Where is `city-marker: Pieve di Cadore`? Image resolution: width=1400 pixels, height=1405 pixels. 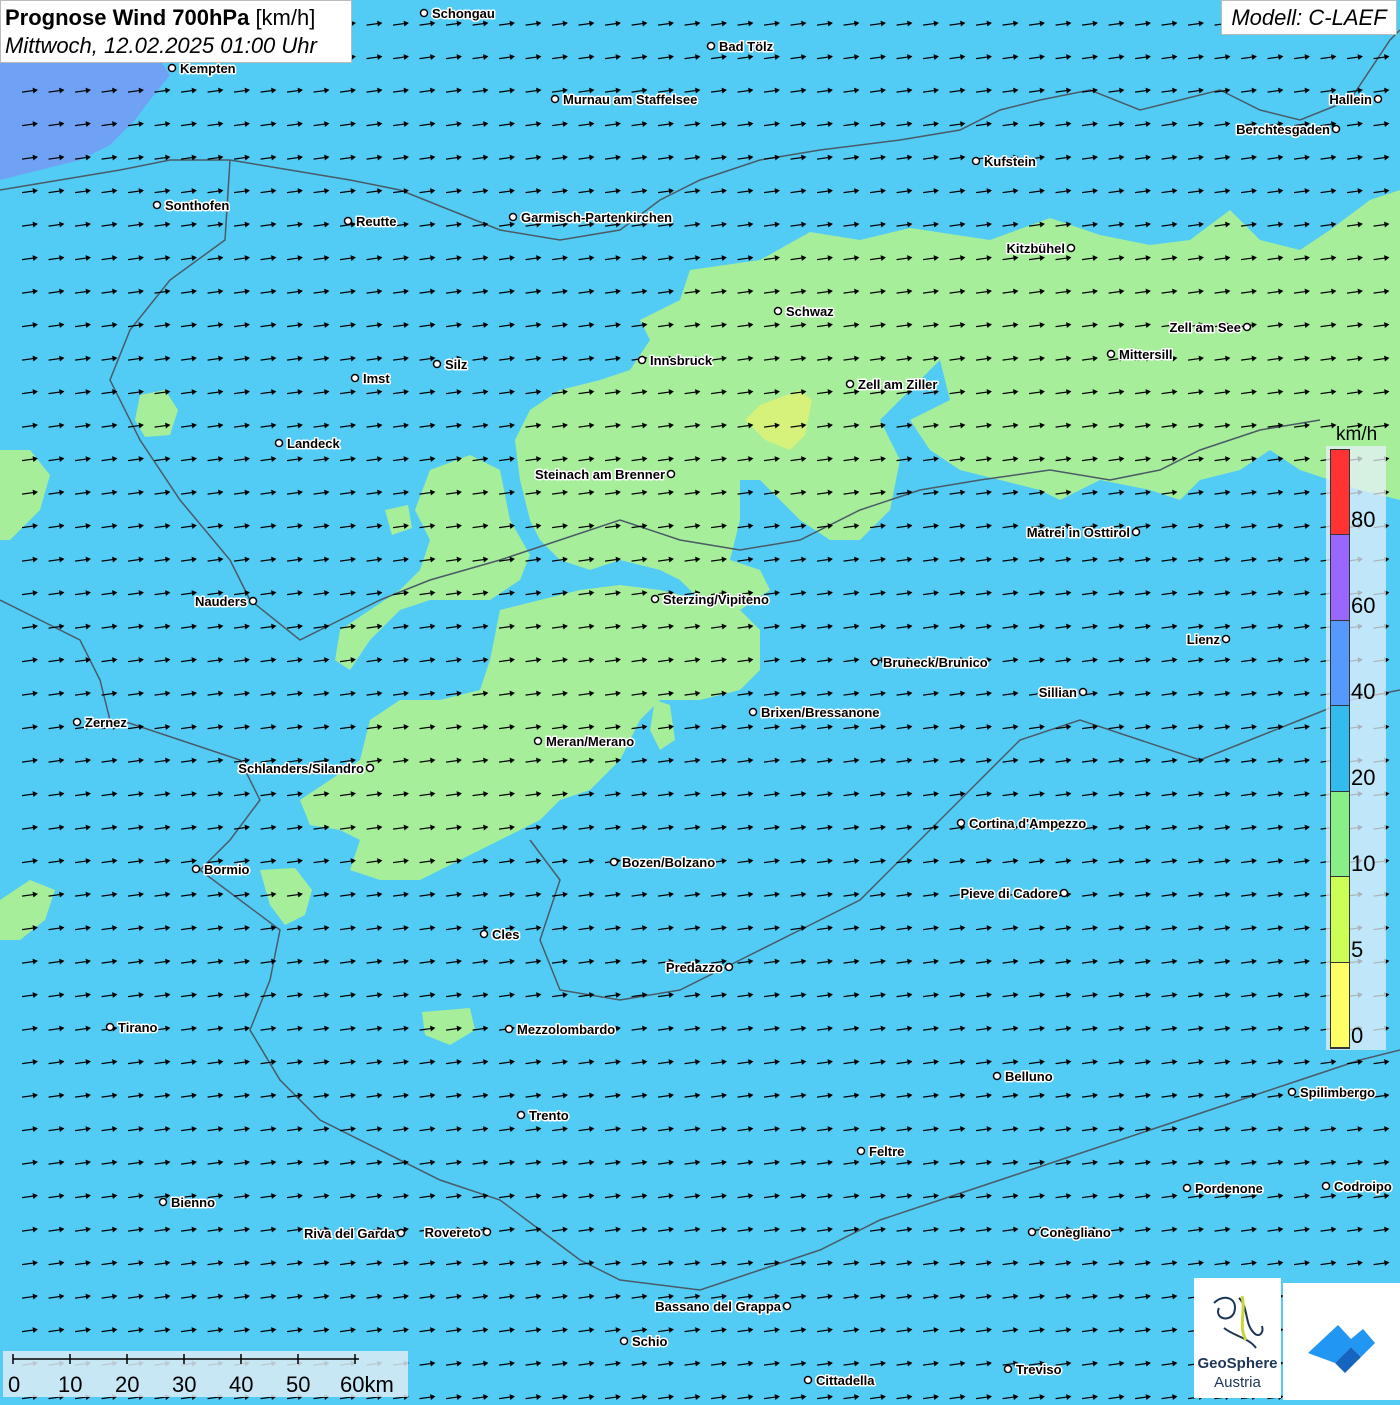
city-marker: Pieve di Cadore is located at coordinates (1014, 894).